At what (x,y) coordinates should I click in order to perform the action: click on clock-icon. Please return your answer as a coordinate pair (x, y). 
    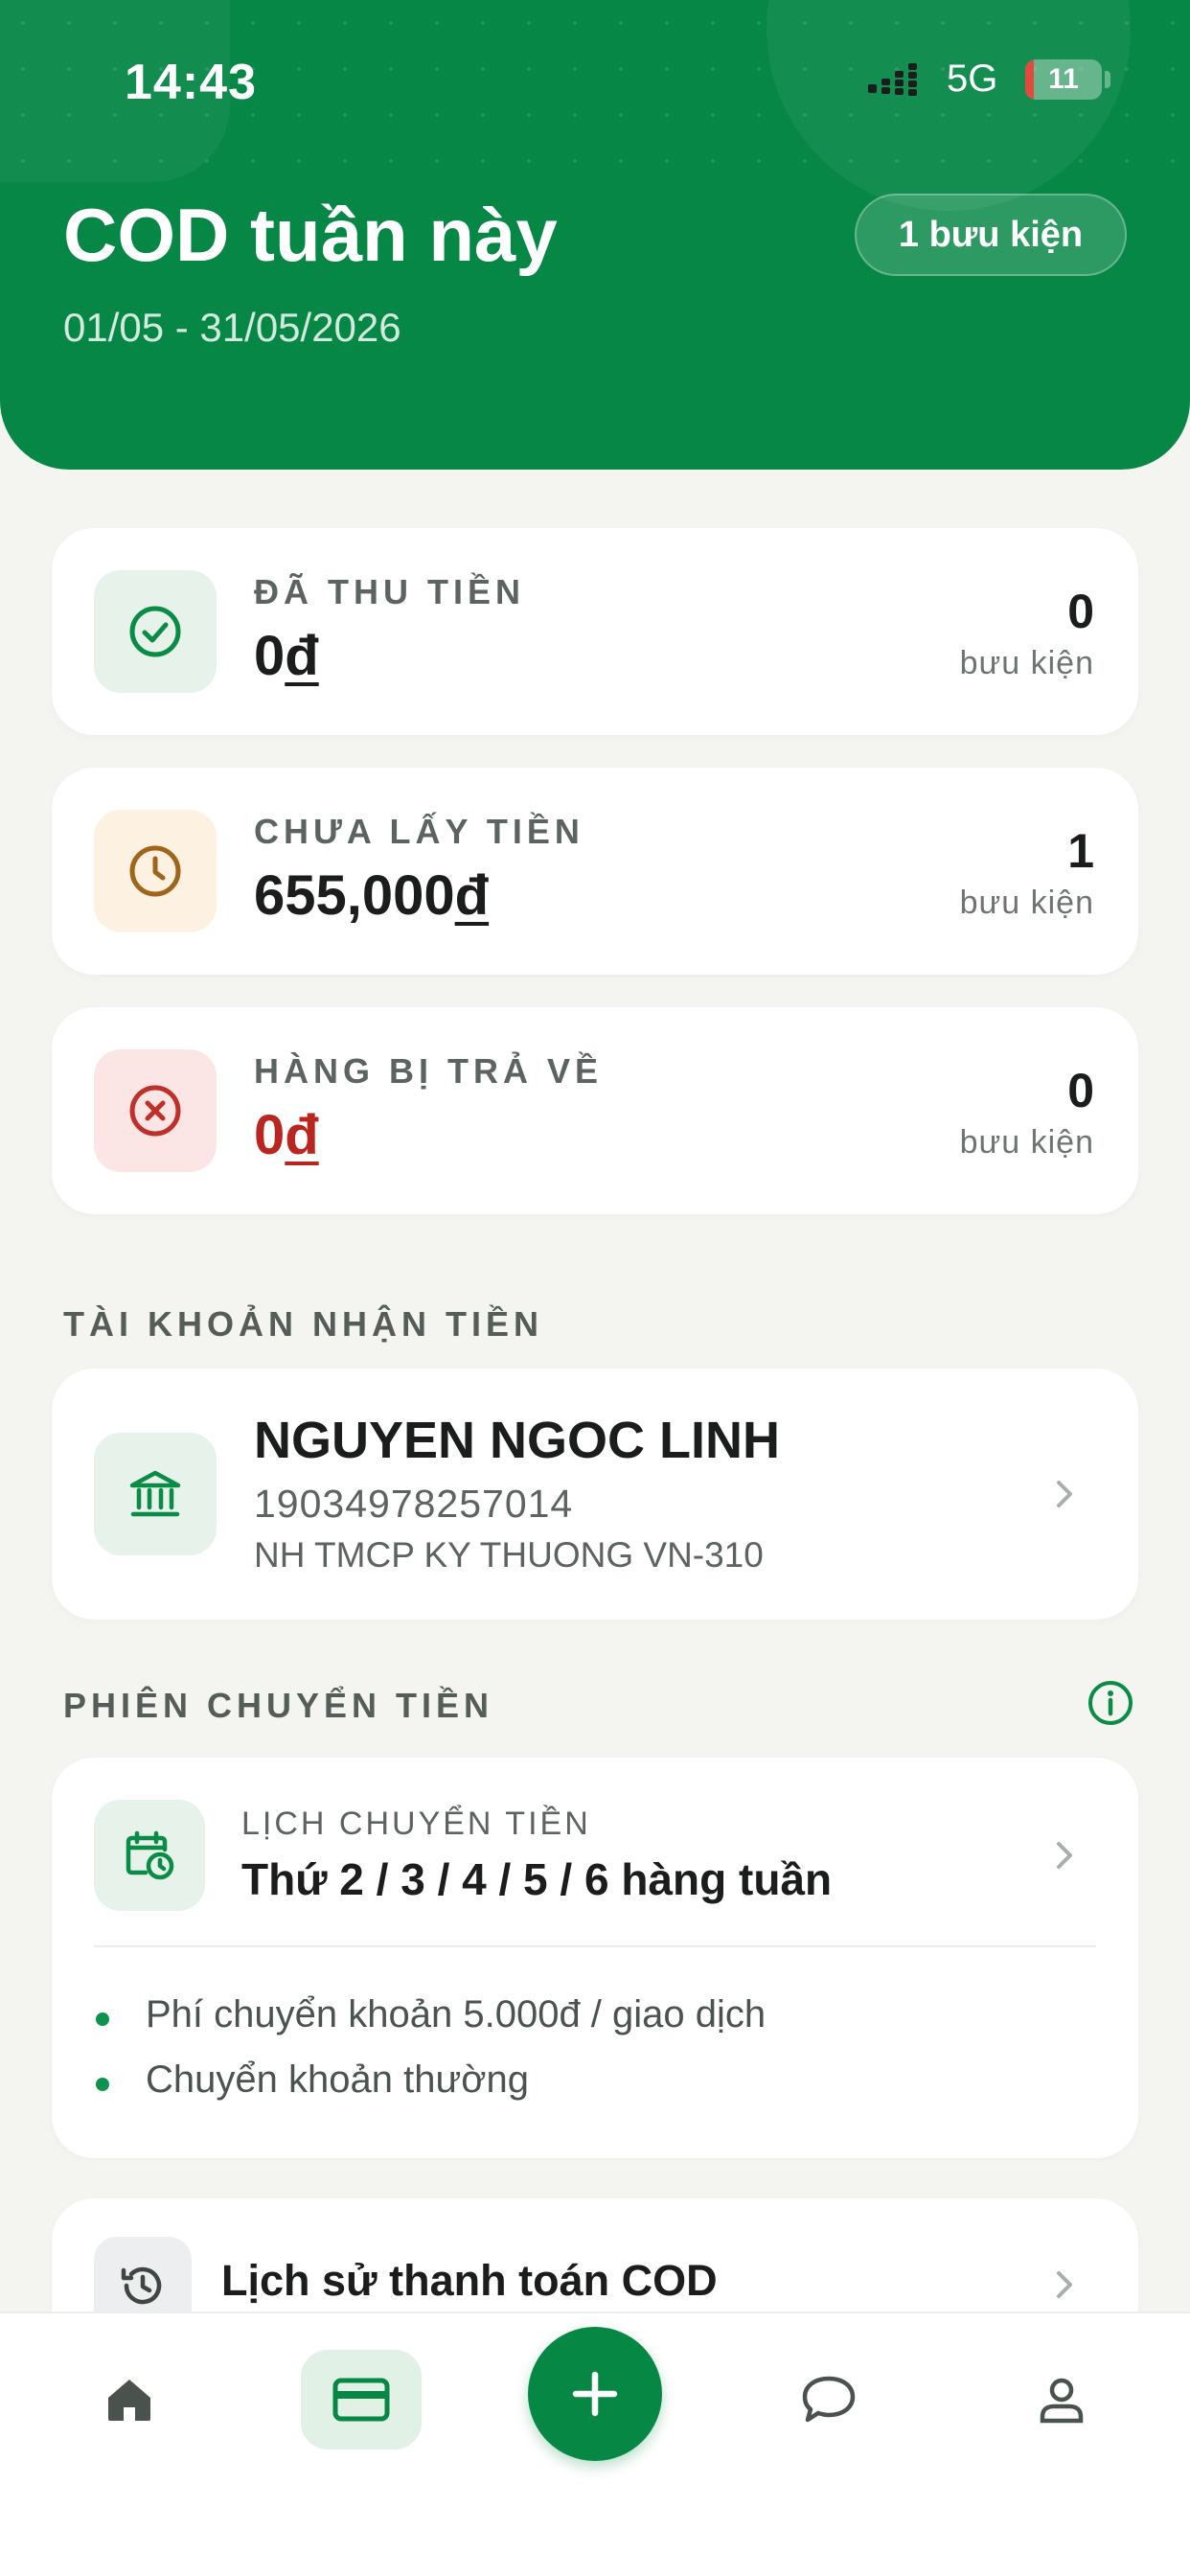
    Looking at the image, I should click on (155, 871).